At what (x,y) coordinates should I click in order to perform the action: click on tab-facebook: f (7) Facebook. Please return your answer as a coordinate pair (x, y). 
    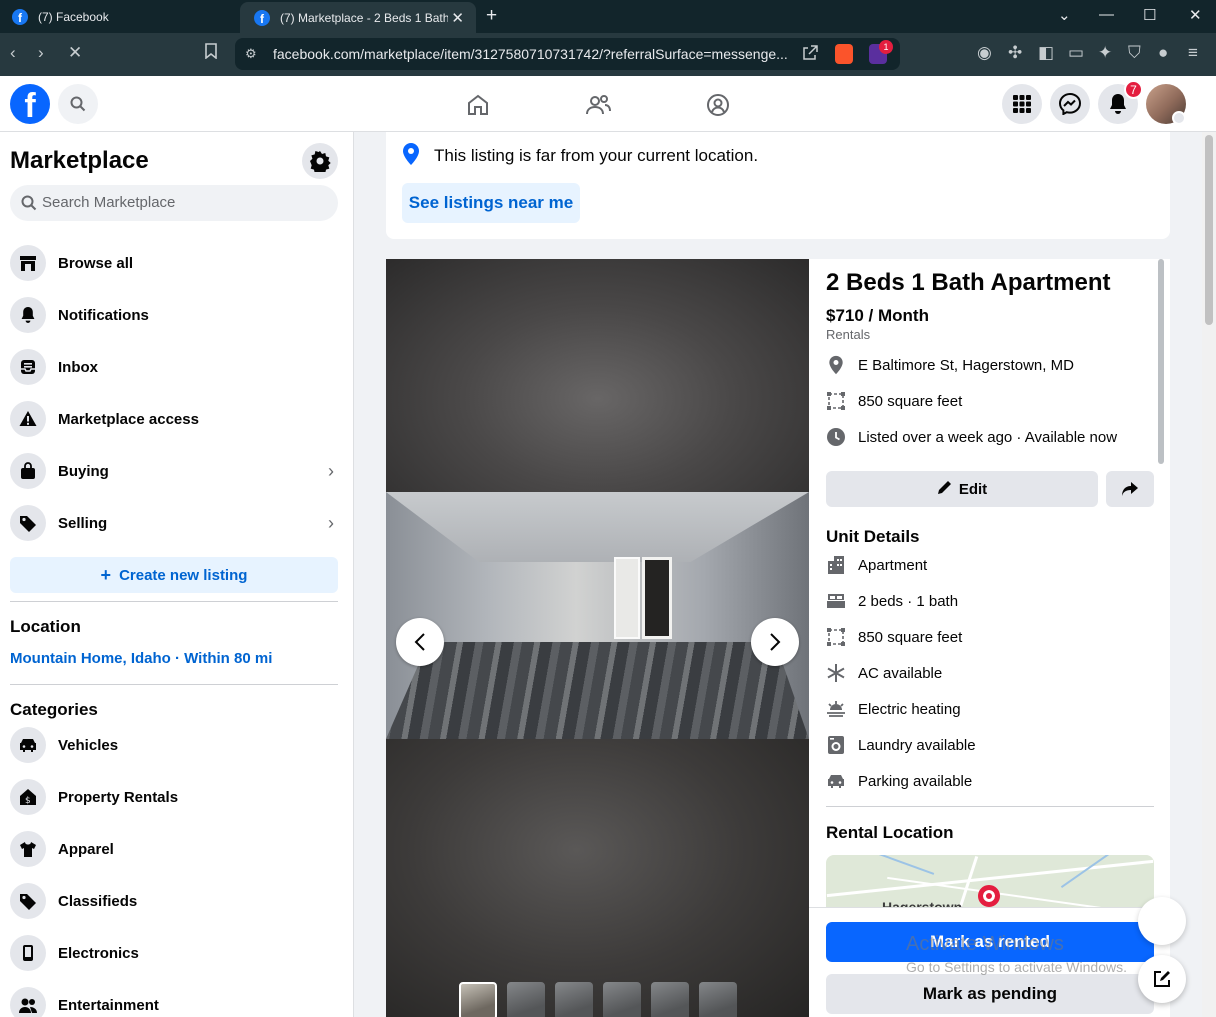
    Looking at the image, I should click on (124, 16).